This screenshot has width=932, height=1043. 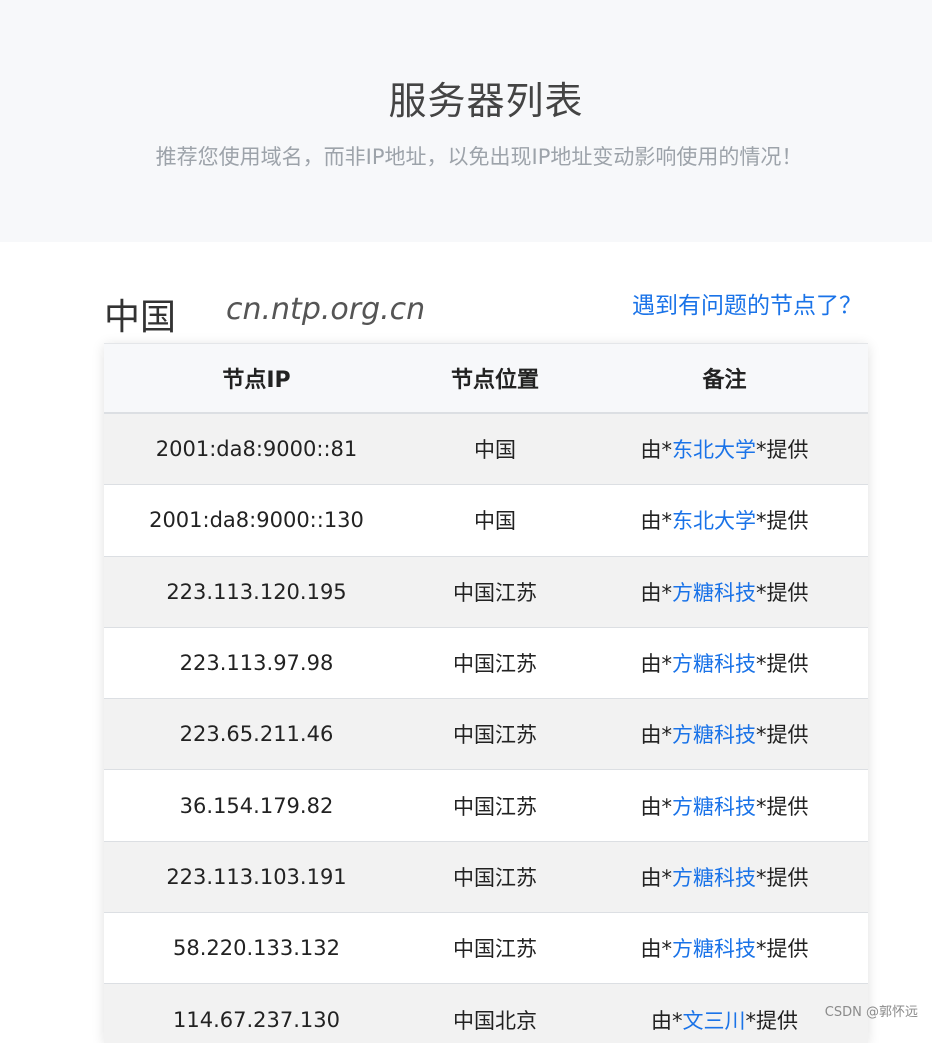 What do you see at coordinates (256, 592) in the screenshot?
I see `cell-node-ip: 223.113.120.195` at bounding box center [256, 592].